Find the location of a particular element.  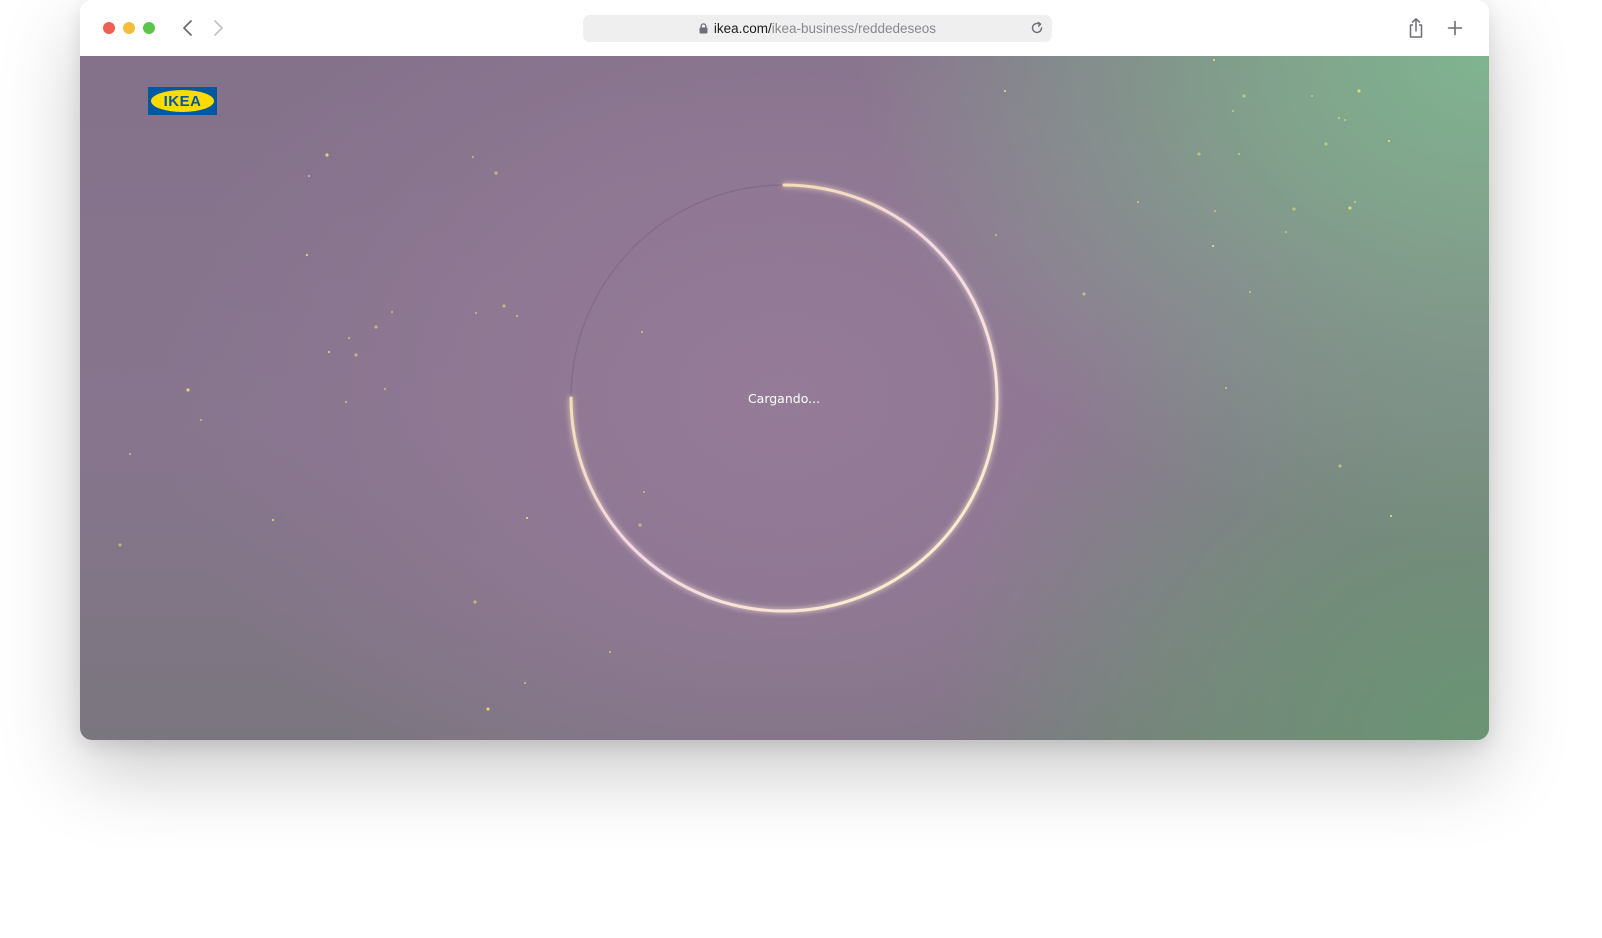

share-icon is located at coordinates (1416, 28).